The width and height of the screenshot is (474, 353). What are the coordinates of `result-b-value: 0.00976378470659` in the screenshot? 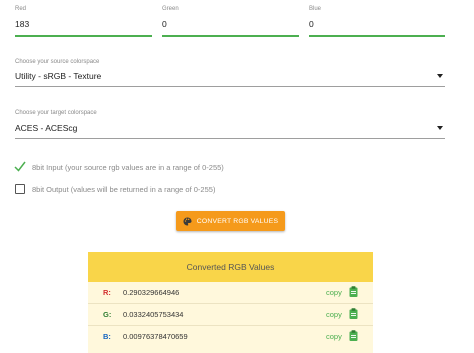 It's located at (155, 336).